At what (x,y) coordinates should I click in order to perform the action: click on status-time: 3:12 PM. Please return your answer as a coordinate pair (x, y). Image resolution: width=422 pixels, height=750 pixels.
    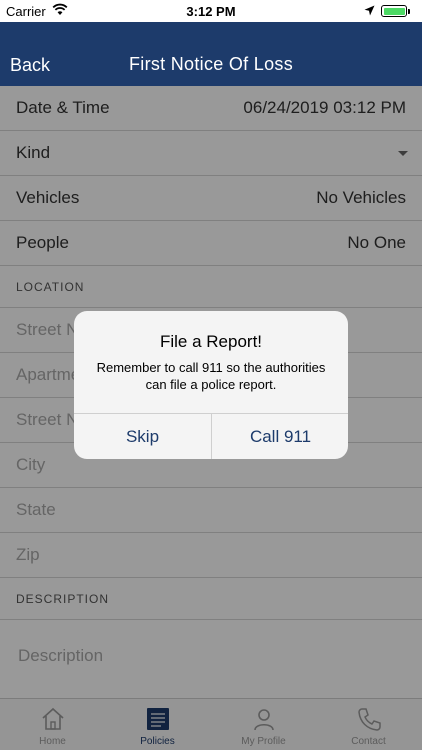
    Looking at the image, I should click on (211, 11).